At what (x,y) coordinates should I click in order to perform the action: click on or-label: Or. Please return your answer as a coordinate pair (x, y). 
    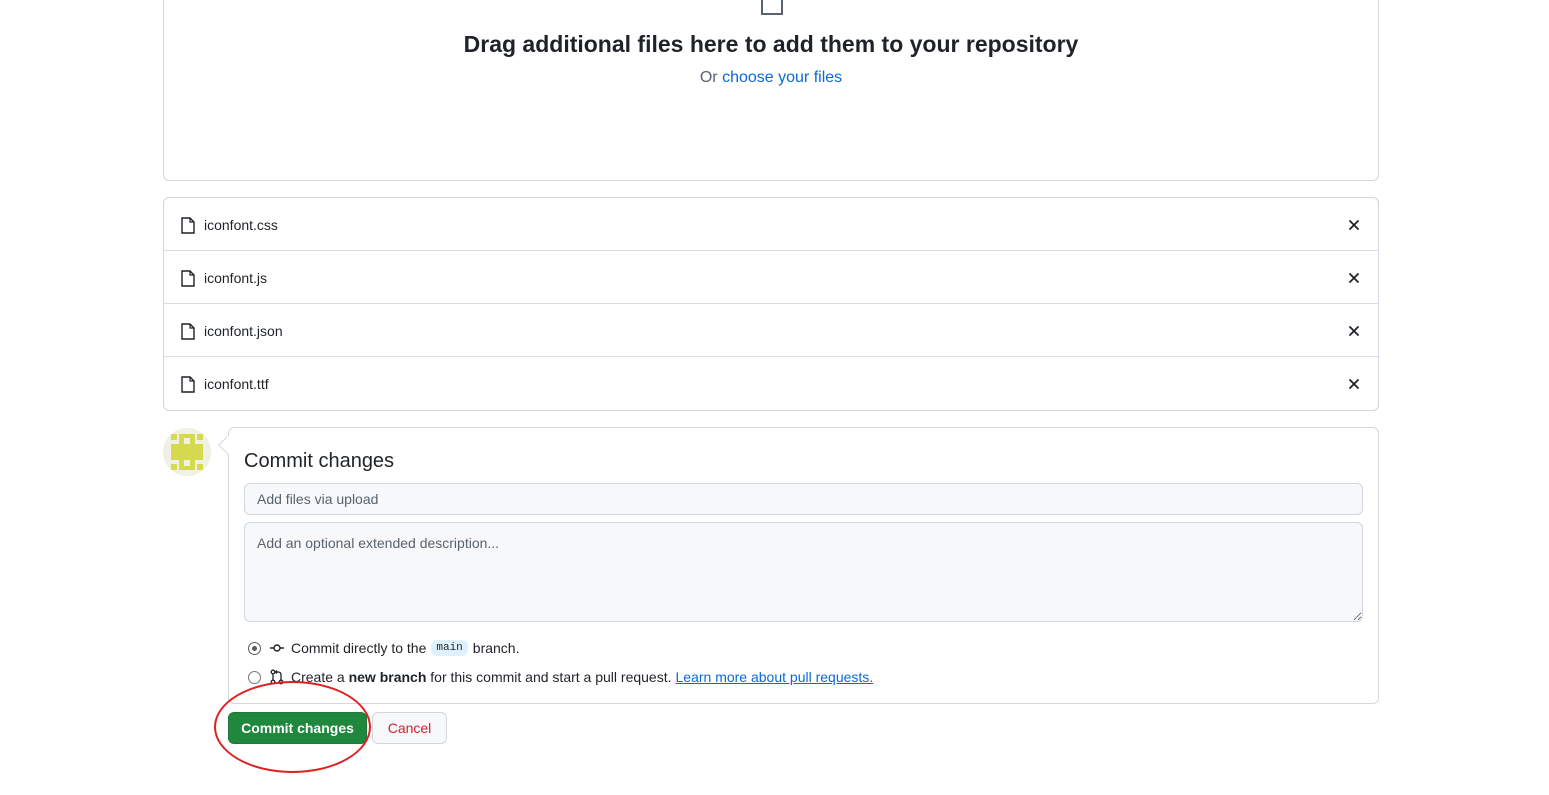
    Looking at the image, I should click on (708, 77).